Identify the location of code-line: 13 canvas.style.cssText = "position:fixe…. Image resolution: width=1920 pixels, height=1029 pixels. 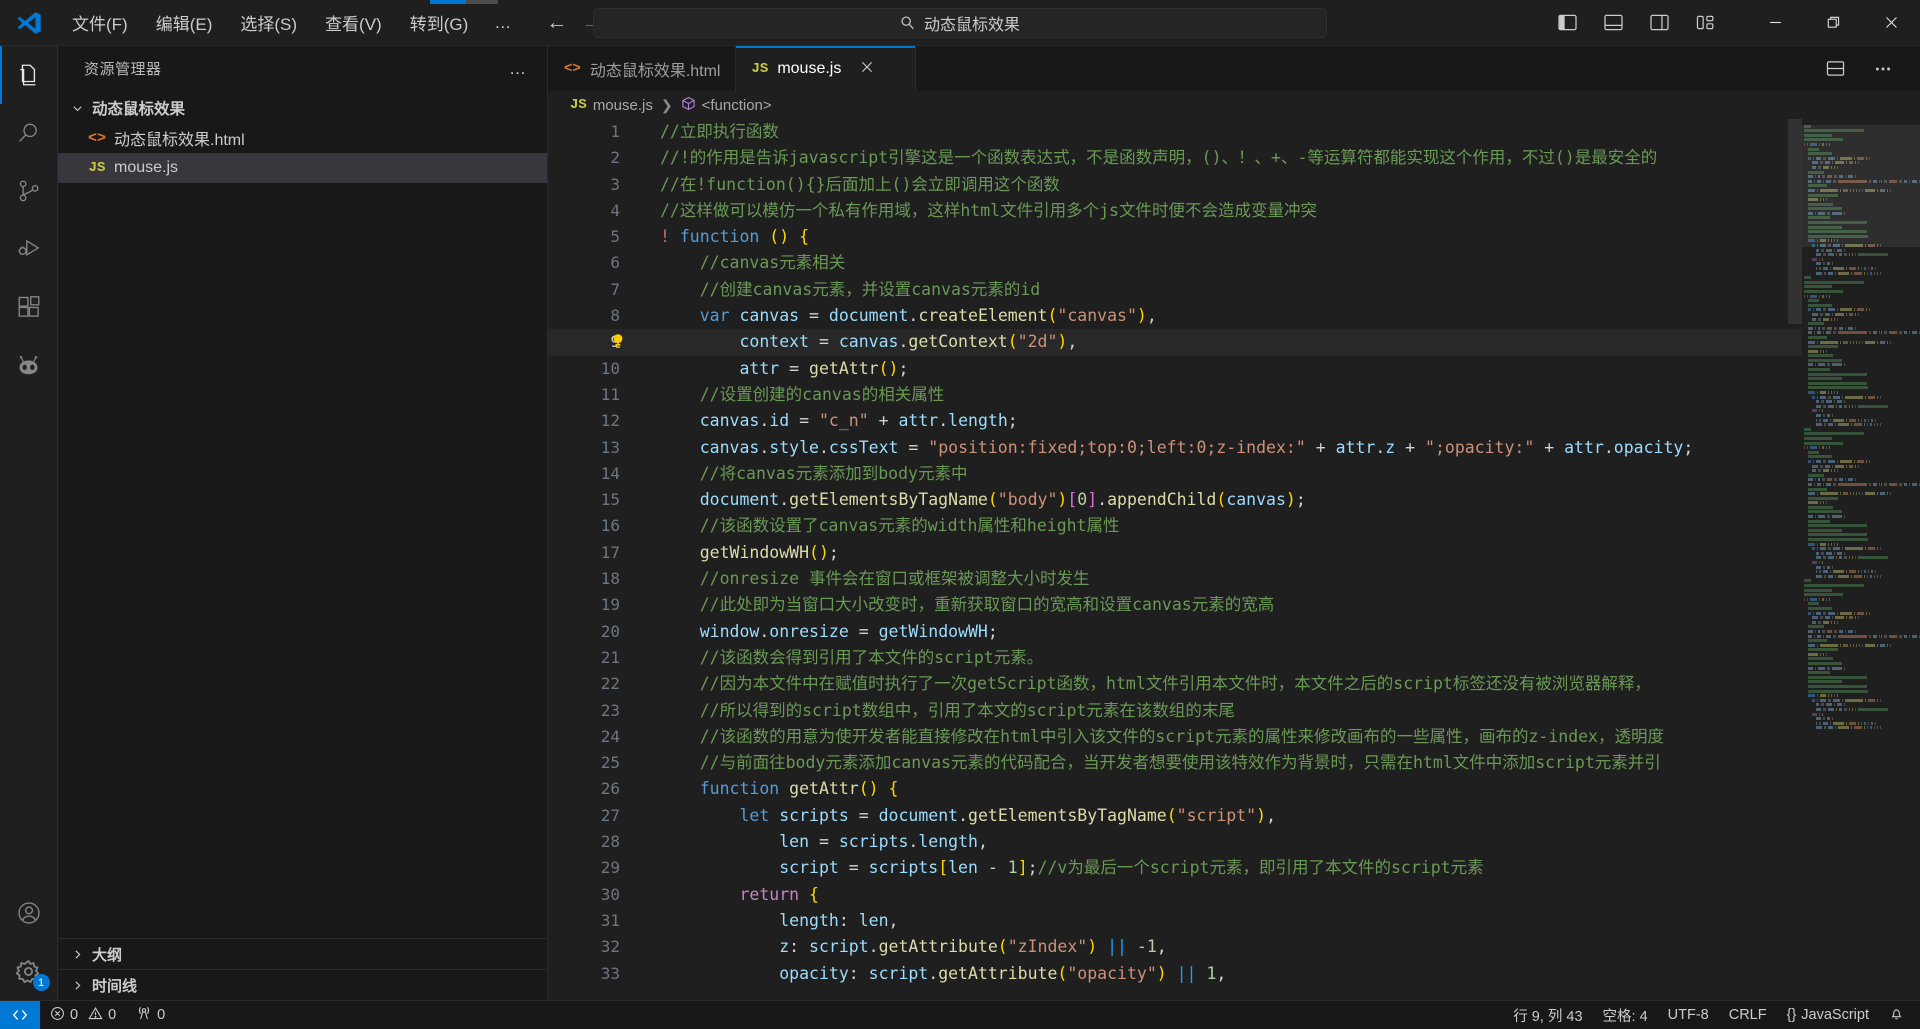
(1175, 448).